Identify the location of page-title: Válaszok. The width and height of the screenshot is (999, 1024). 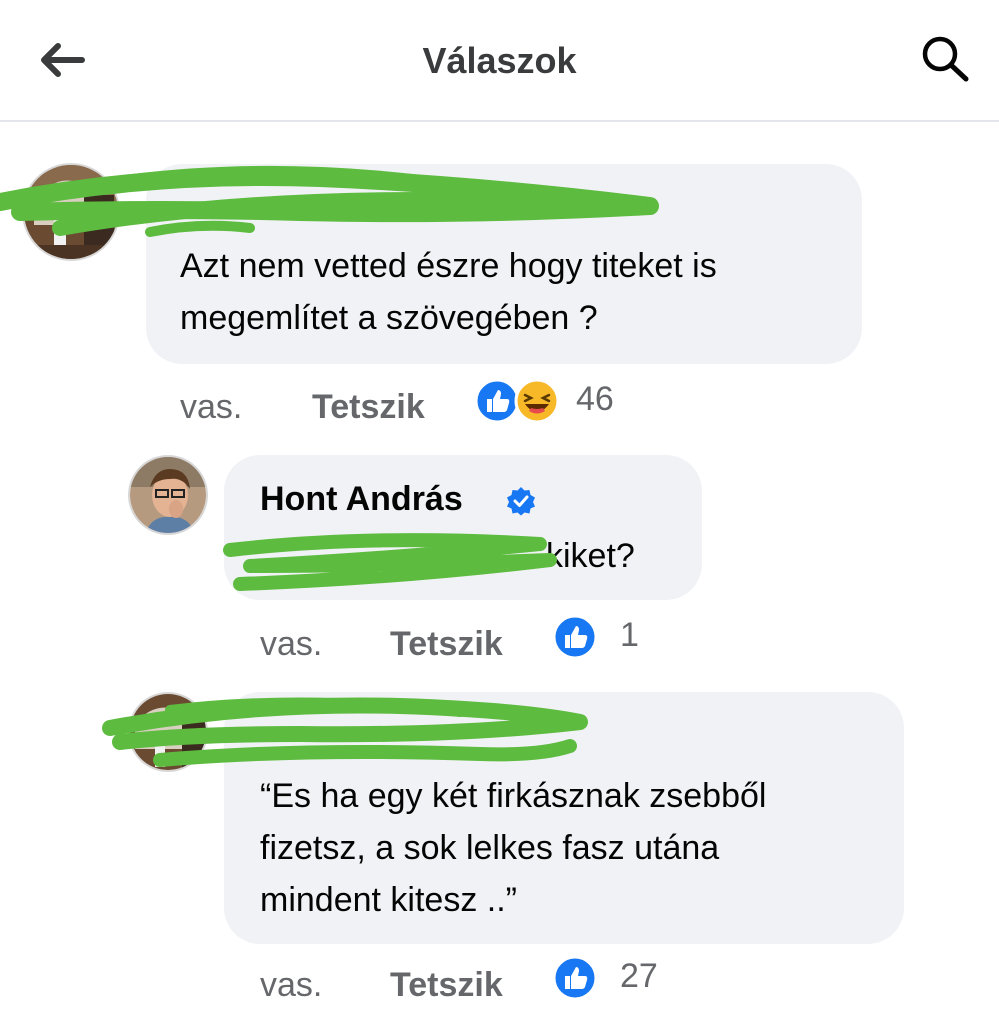
(499, 60).